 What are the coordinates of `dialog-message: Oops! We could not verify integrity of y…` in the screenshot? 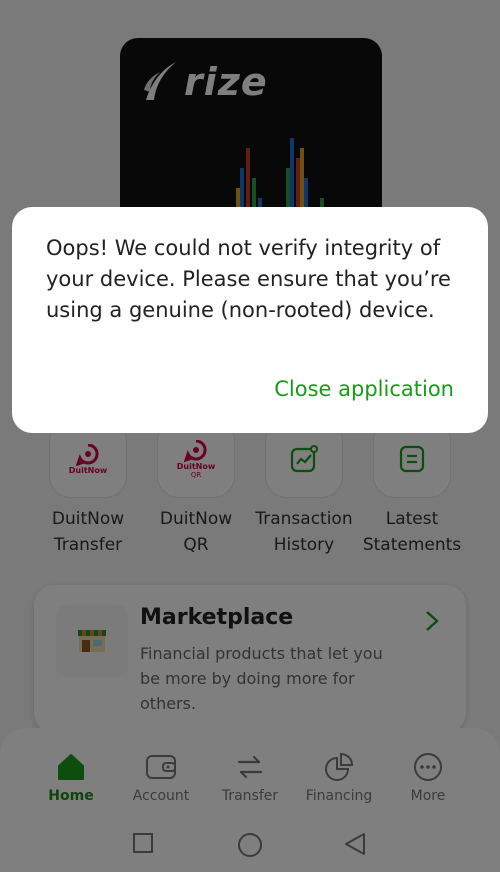 It's located at (248, 279).